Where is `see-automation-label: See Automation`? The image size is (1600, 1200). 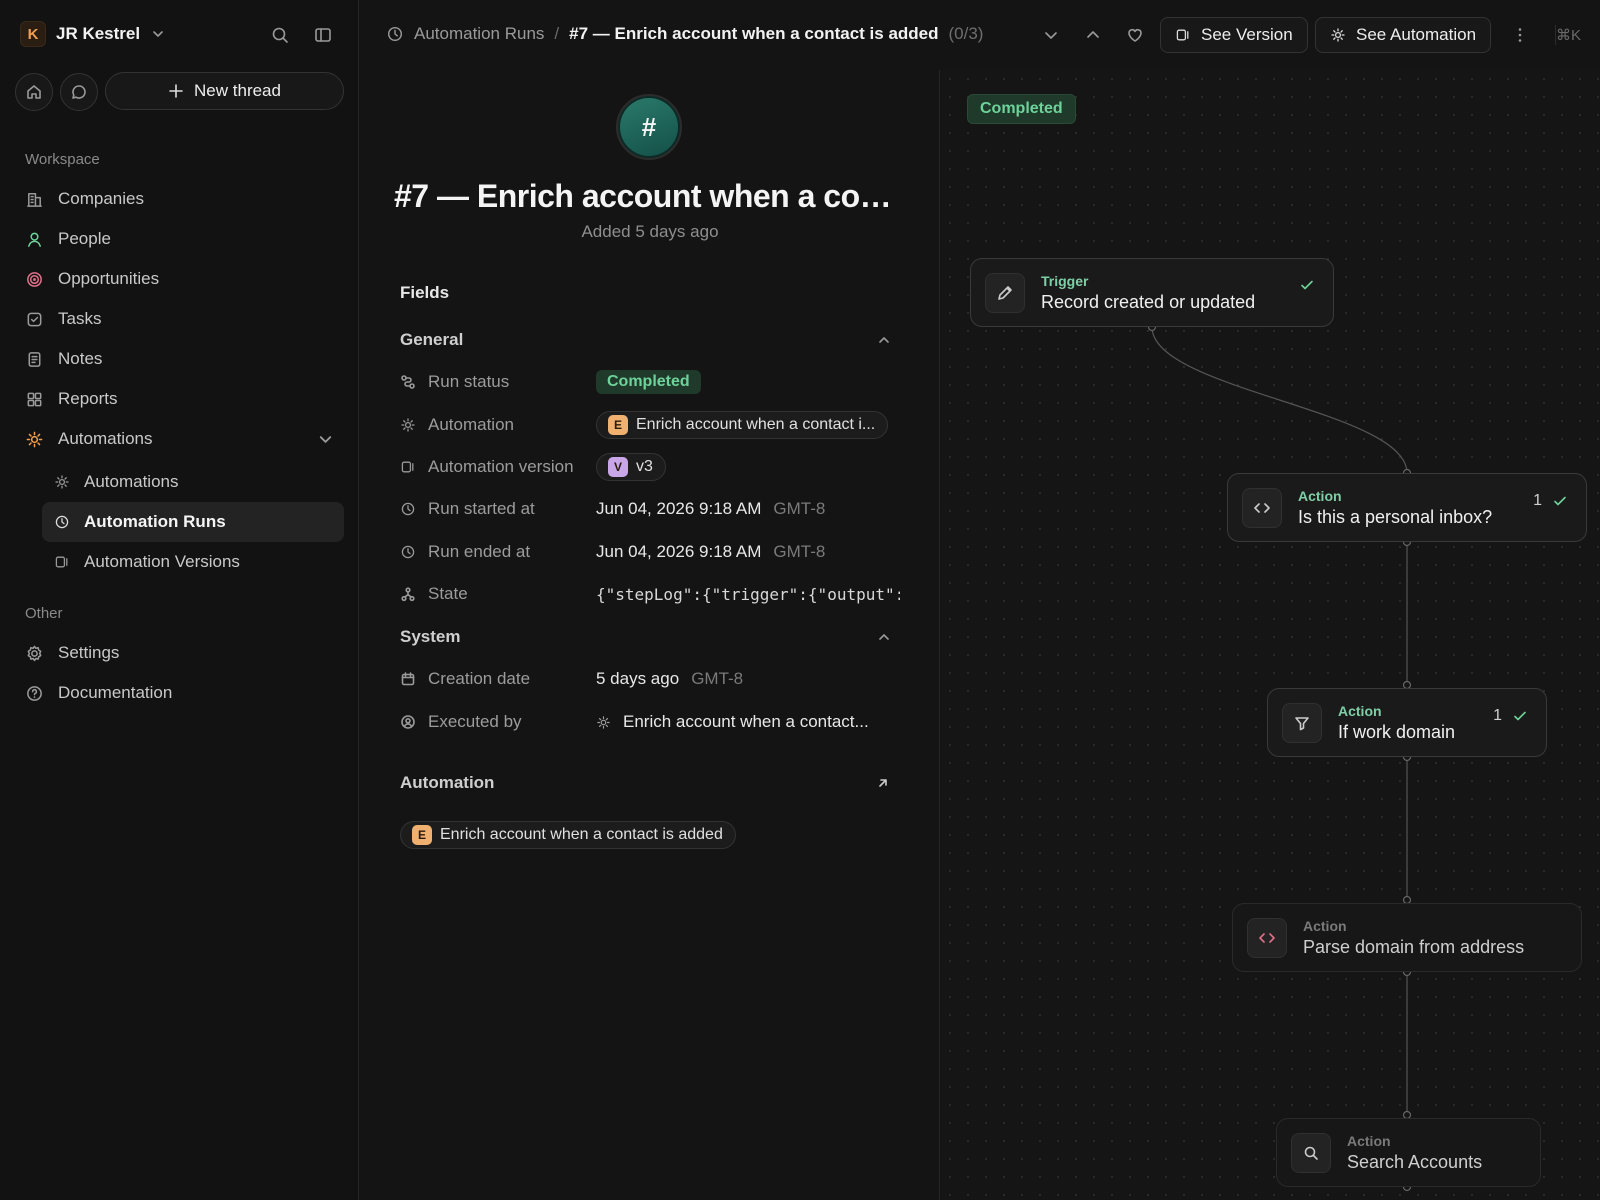
see-automation-label: See Automation is located at coordinates (1416, 34).